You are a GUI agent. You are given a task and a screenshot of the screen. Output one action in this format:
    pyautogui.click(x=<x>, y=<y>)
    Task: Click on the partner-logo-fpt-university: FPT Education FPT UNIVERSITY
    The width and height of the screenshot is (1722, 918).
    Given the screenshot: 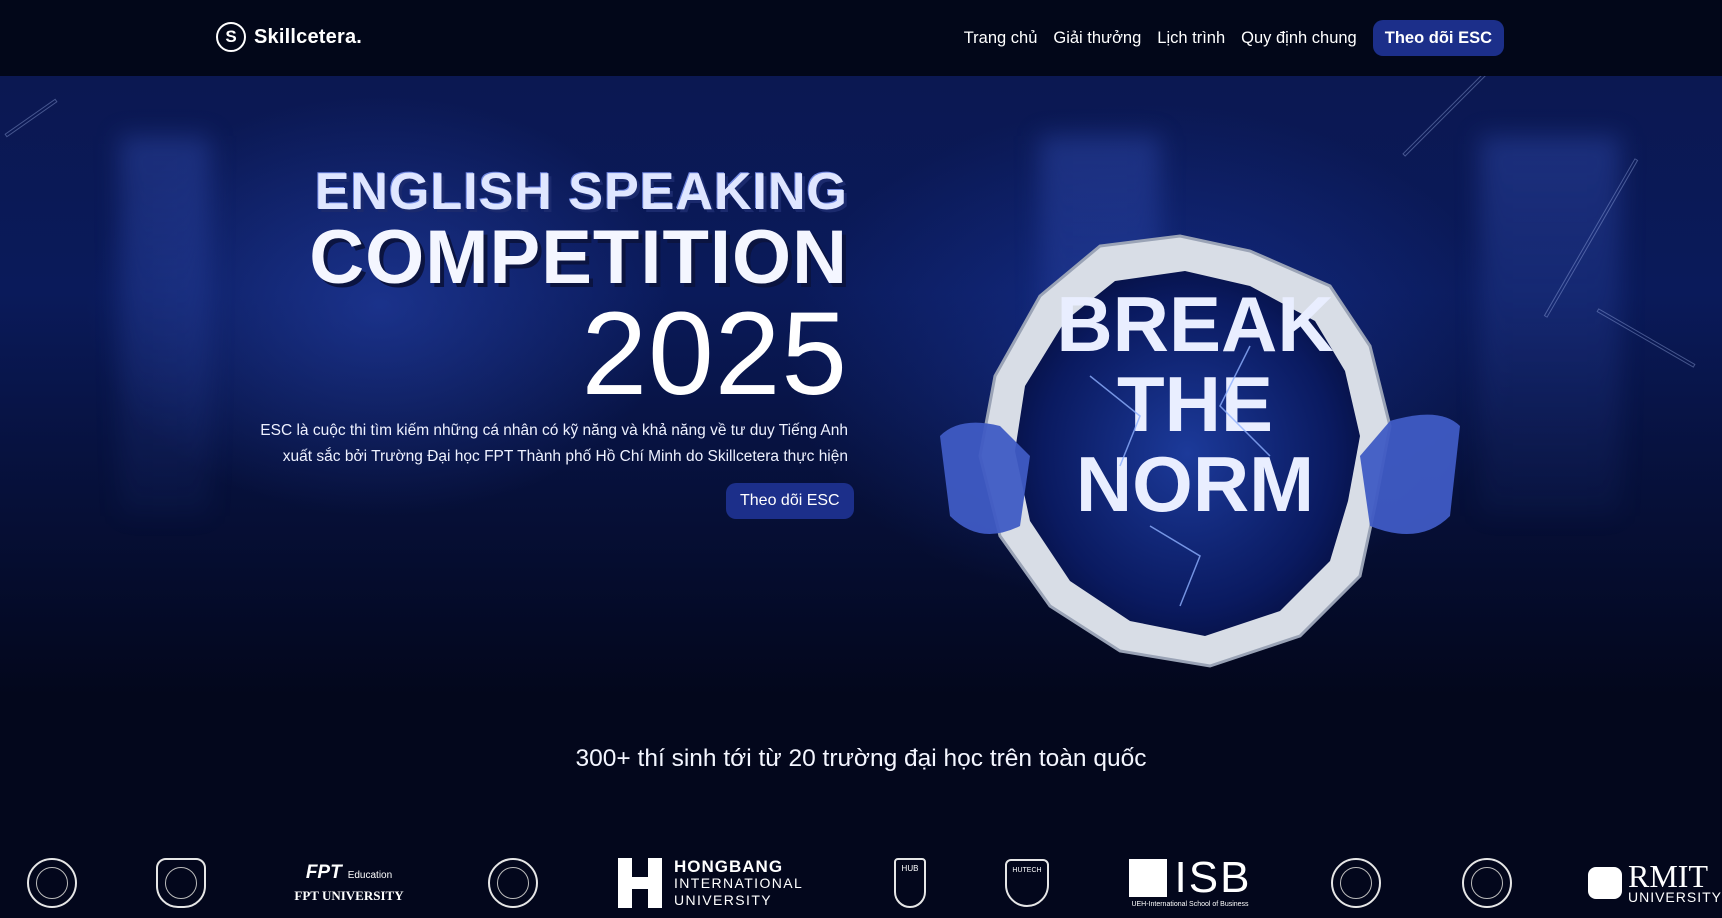 What is the action you would take?
    pyautogui.click(x=349, y=883)
    